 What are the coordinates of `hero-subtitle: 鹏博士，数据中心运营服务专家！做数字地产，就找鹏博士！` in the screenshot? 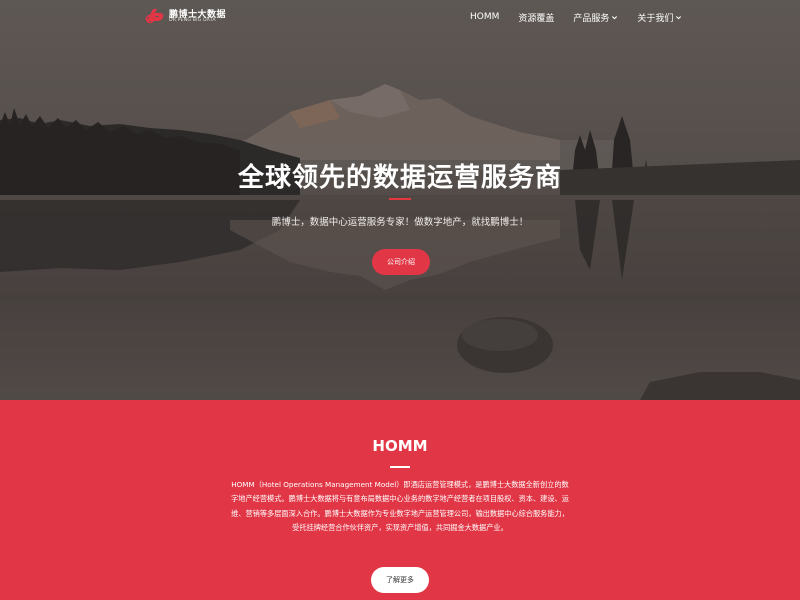 It's located at (400, 222).